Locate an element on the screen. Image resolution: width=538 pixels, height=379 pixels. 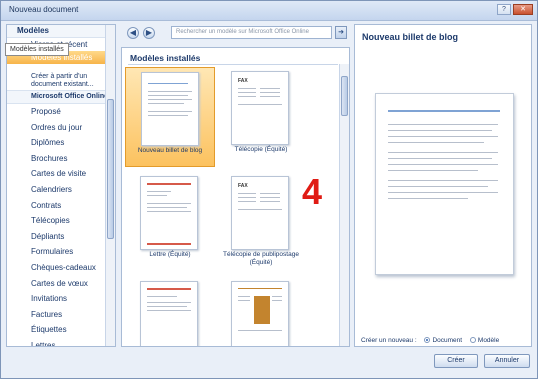
option-document-label: Document is located at coordinates (447, 340).